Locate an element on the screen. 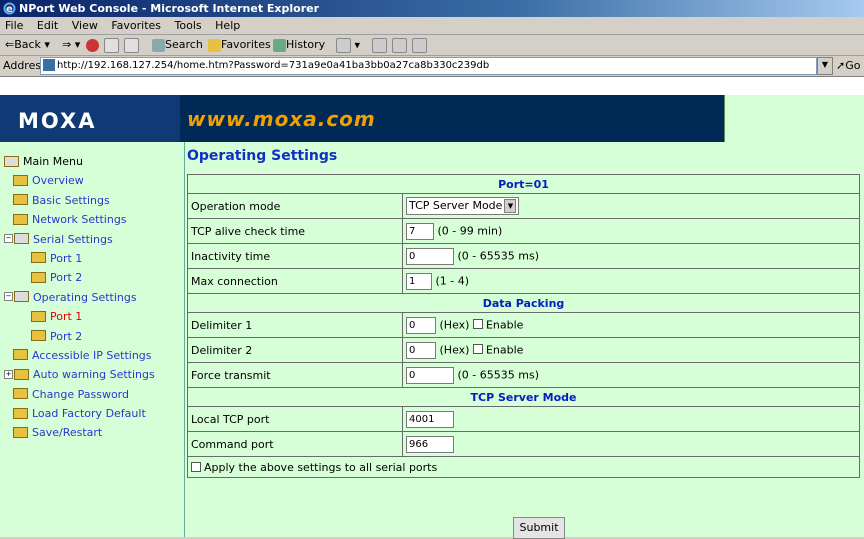  discuss-icon is located at coordinates (419, 45).